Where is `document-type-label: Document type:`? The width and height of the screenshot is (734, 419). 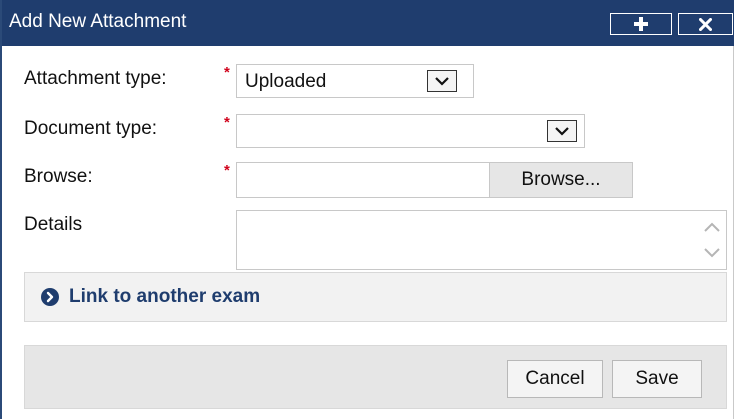
document-type-label: Document type: is located at coordinates (91, 128).